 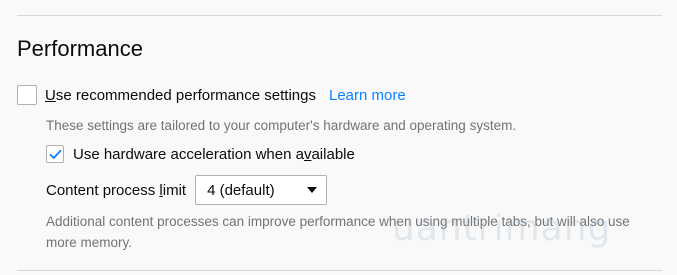 What do you see at coordinates (367, 95) in the screenshot?
I see `learn-more-link: Learn more` at bounding box center [367, 95].